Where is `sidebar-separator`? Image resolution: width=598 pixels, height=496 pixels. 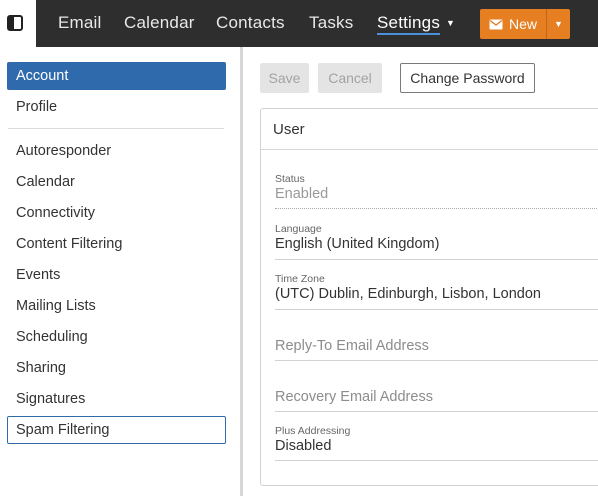 sidebar-separator is located at coordinates (116, 128).